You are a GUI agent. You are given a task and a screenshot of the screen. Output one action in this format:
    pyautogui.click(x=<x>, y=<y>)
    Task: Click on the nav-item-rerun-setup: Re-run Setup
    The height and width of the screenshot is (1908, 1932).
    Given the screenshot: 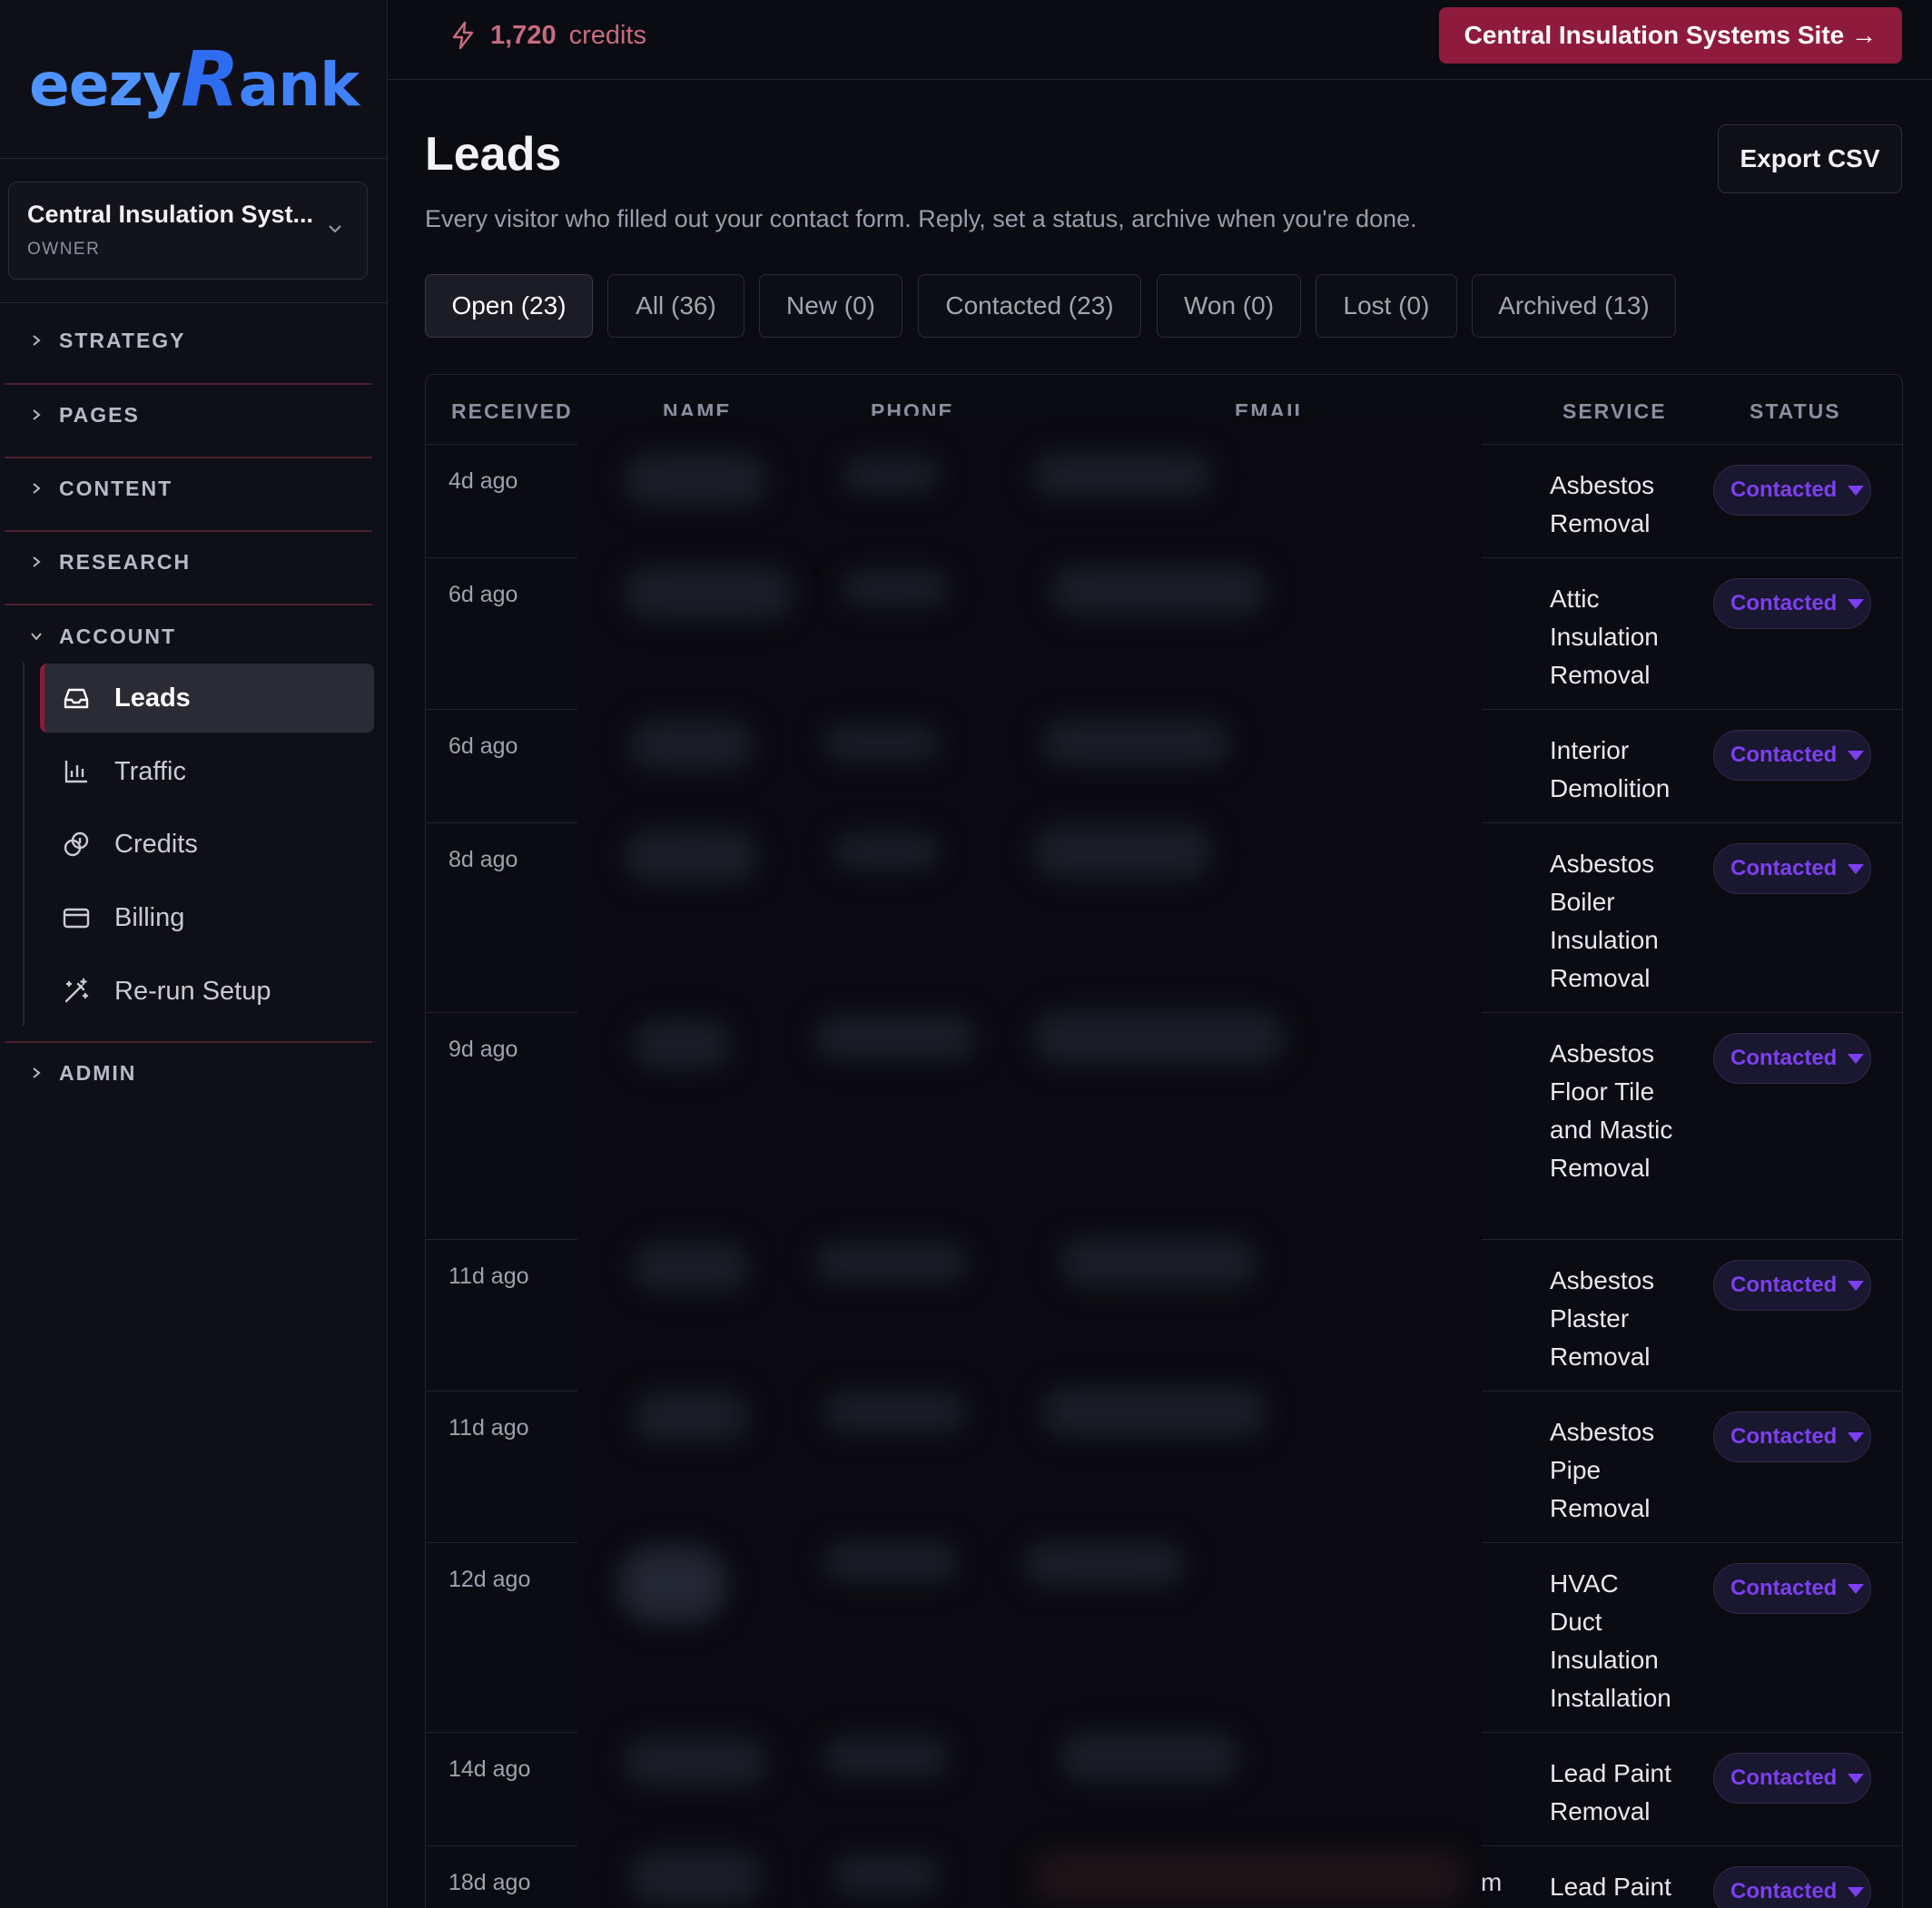 What is the action you would take?
    pyautogui.click(x=207, y=991)
    